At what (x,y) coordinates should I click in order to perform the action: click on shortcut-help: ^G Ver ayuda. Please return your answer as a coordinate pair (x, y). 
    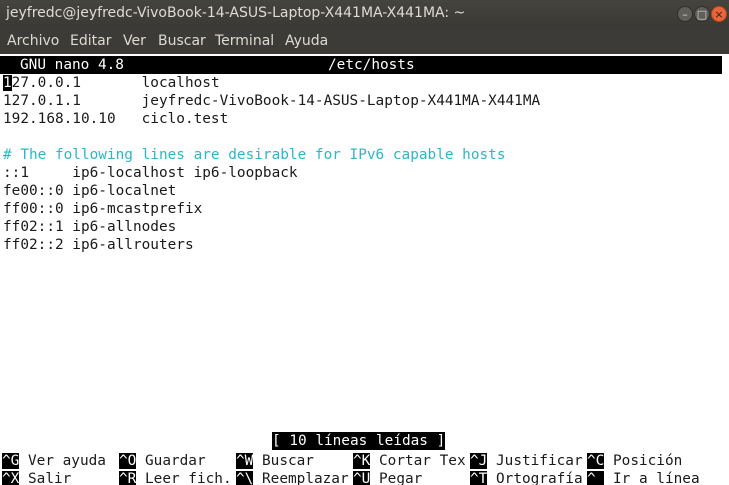
    Looking at the image, I should click on (54, 461).